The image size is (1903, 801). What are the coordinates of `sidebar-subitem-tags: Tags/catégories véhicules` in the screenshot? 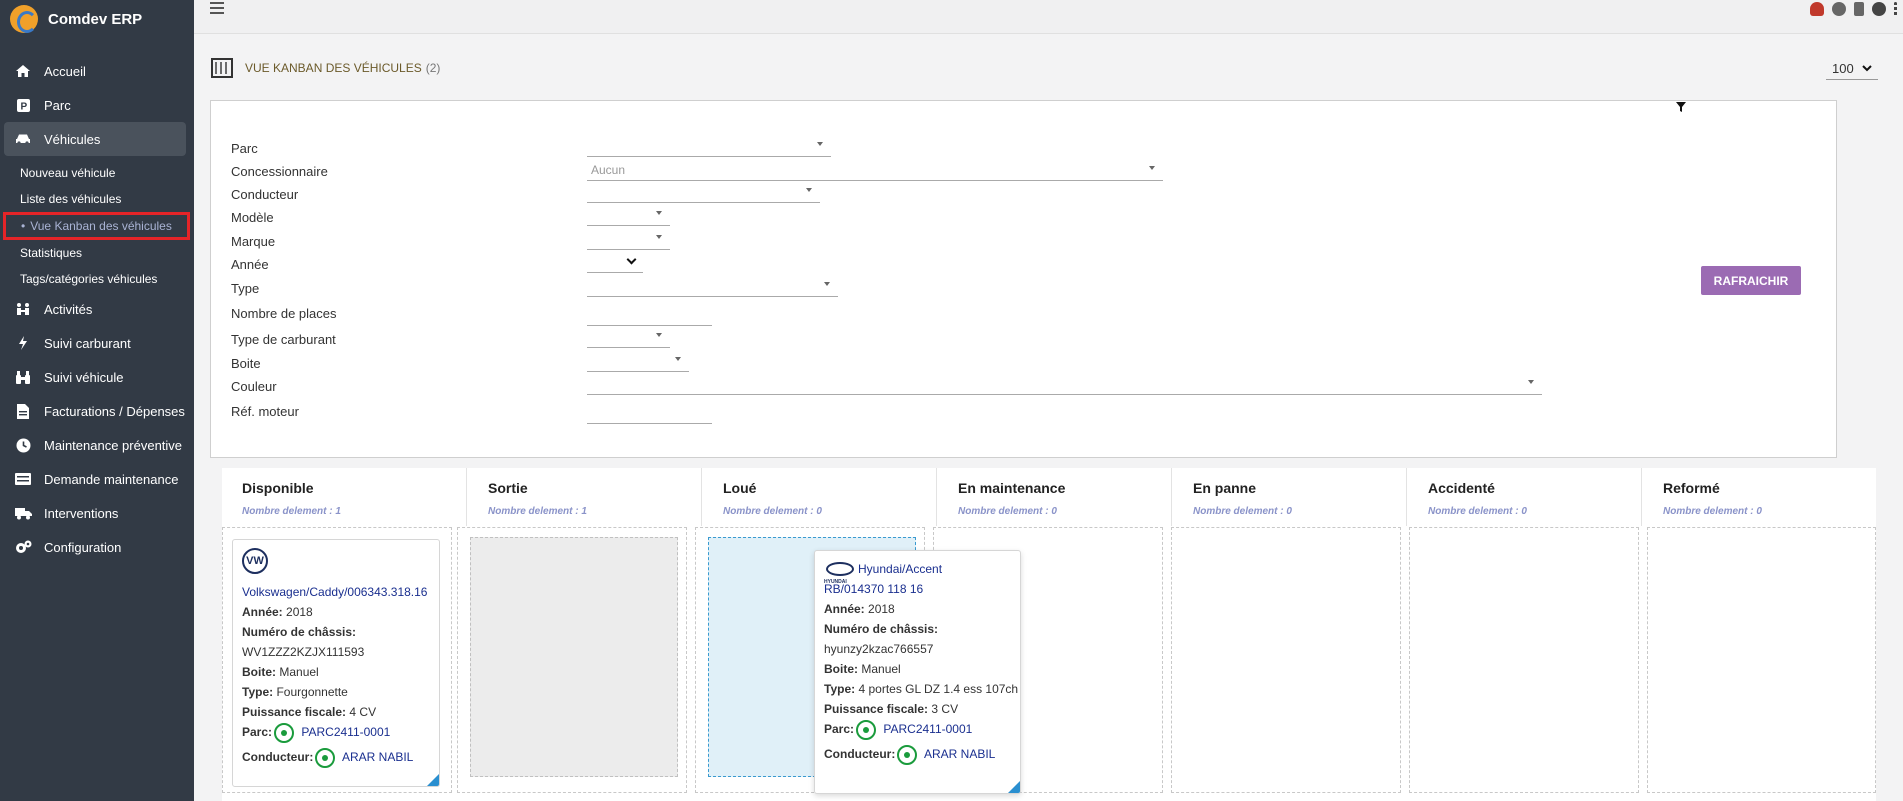 It's located at (97, 279).